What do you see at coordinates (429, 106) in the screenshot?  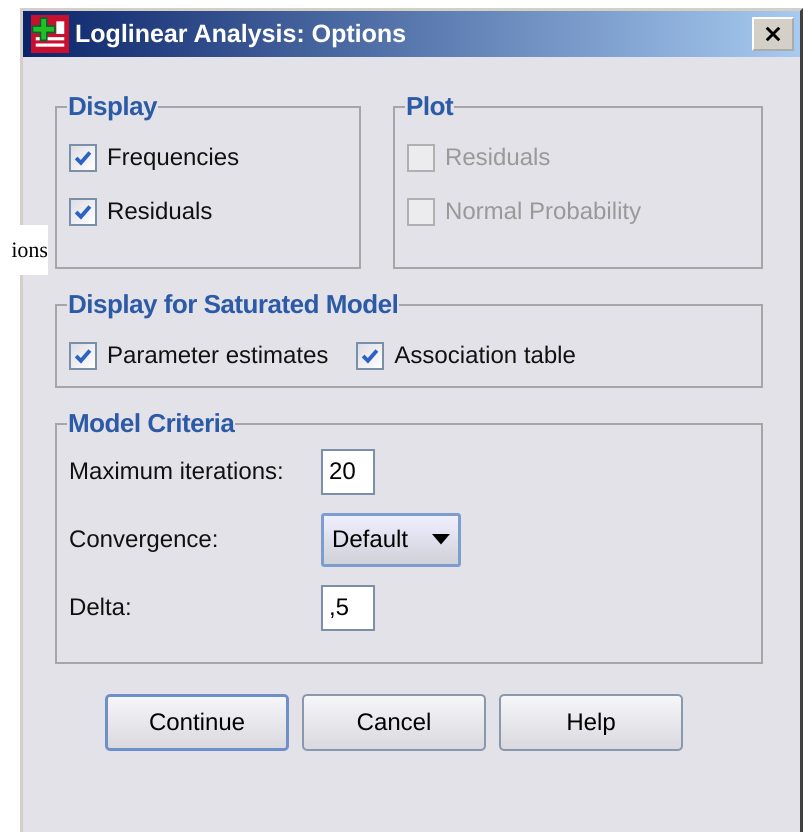 I see `group-title: Plot` at bounding box center [429, 106].